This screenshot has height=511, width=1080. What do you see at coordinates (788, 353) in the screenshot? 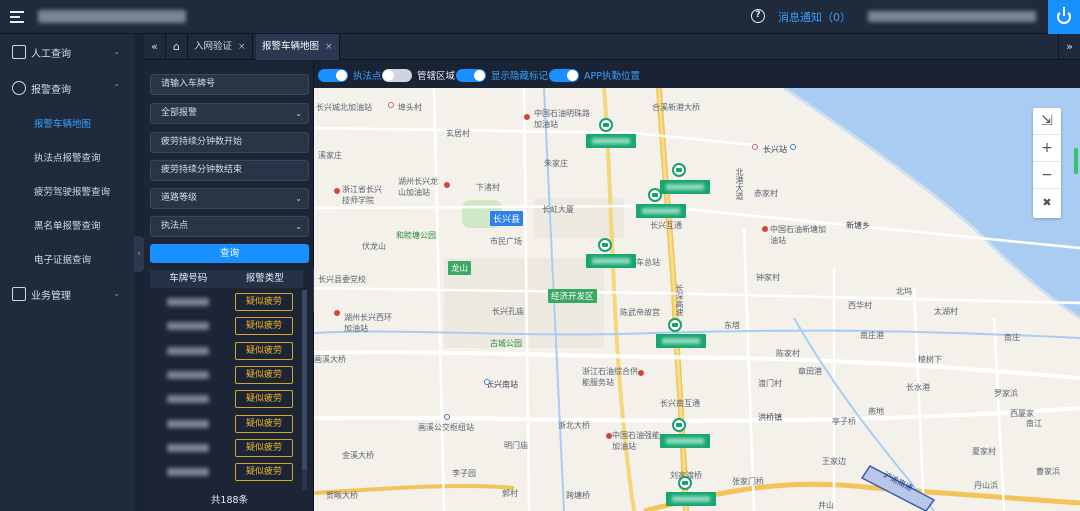
I see `map-label: 陈家村` at bounding box center [788, 353].